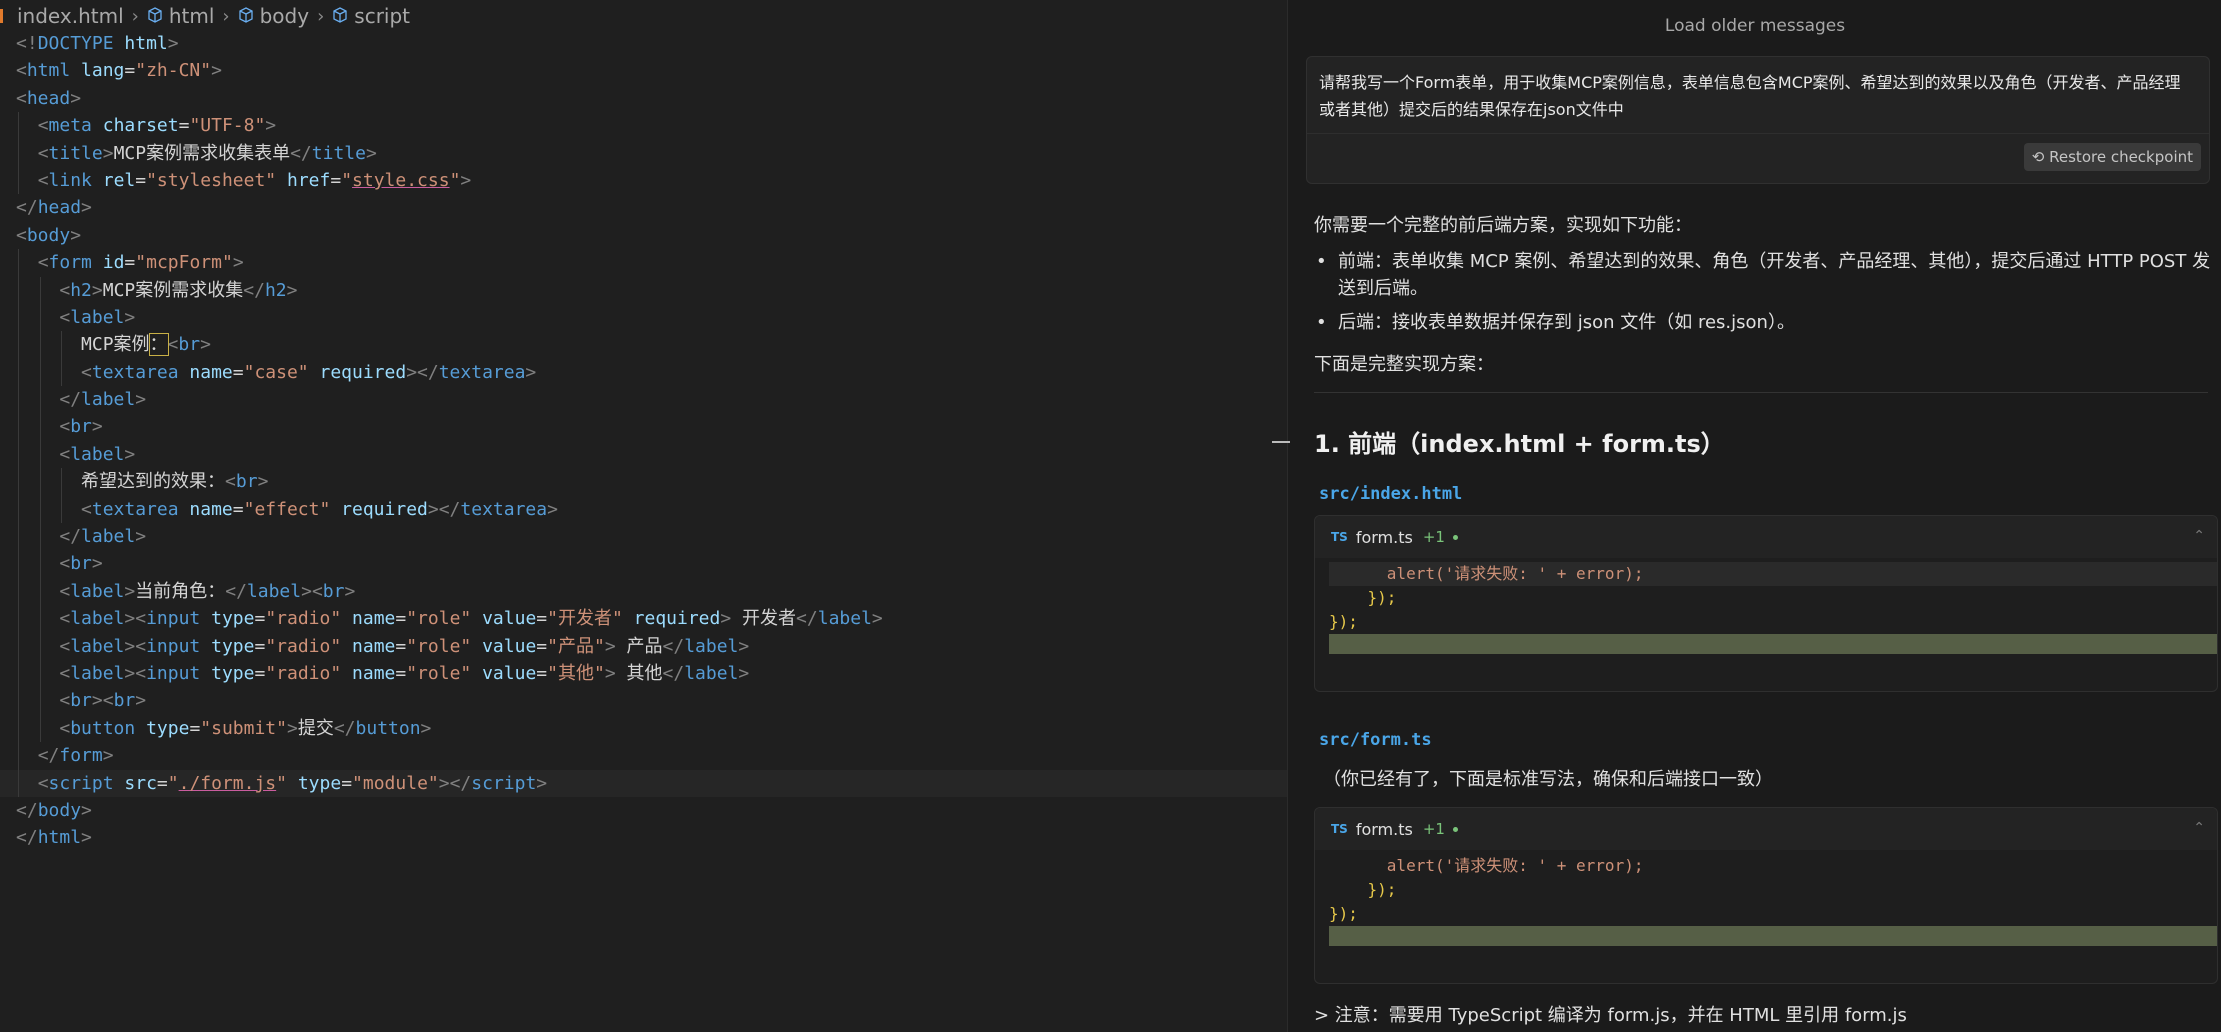 The height and width of the screenshot is (1032, 2221). I want to click on code-line: <title>MCP案例需求收集表单</title>, so click(643, 153).